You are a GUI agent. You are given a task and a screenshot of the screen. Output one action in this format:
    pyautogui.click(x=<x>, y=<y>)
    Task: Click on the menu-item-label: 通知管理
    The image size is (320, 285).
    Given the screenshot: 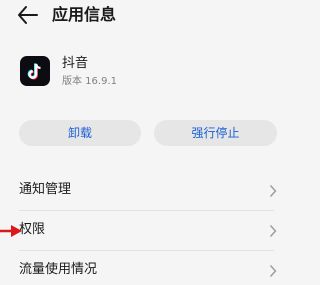 What is the action you would take?
    pyautogui.click(x=45, y=189)
    